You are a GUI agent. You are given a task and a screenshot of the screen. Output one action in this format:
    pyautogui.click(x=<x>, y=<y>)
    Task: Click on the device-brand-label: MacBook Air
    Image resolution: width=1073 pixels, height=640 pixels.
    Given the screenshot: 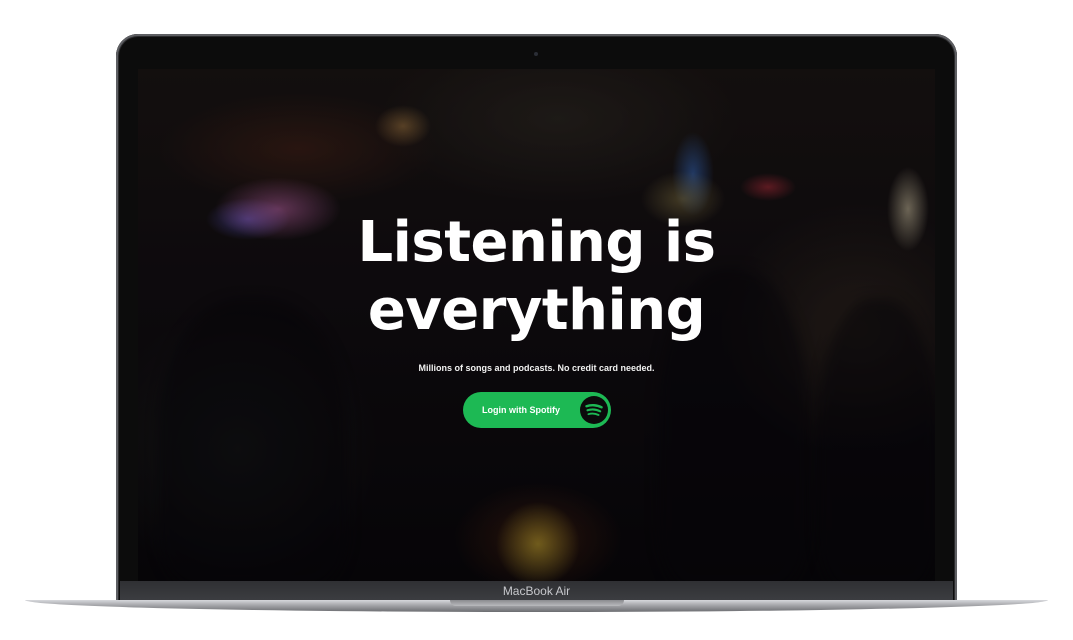 What is the action you would take?
    pyautogui.click(x=536, y=591)
    